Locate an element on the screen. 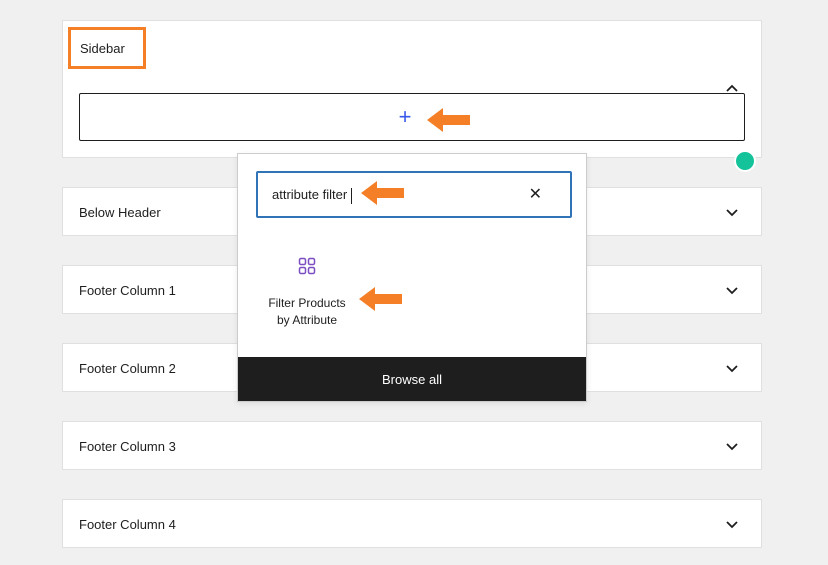 The height and width of the screenshot is (565, 828). text-cursor is located at coordinates (351, 196).